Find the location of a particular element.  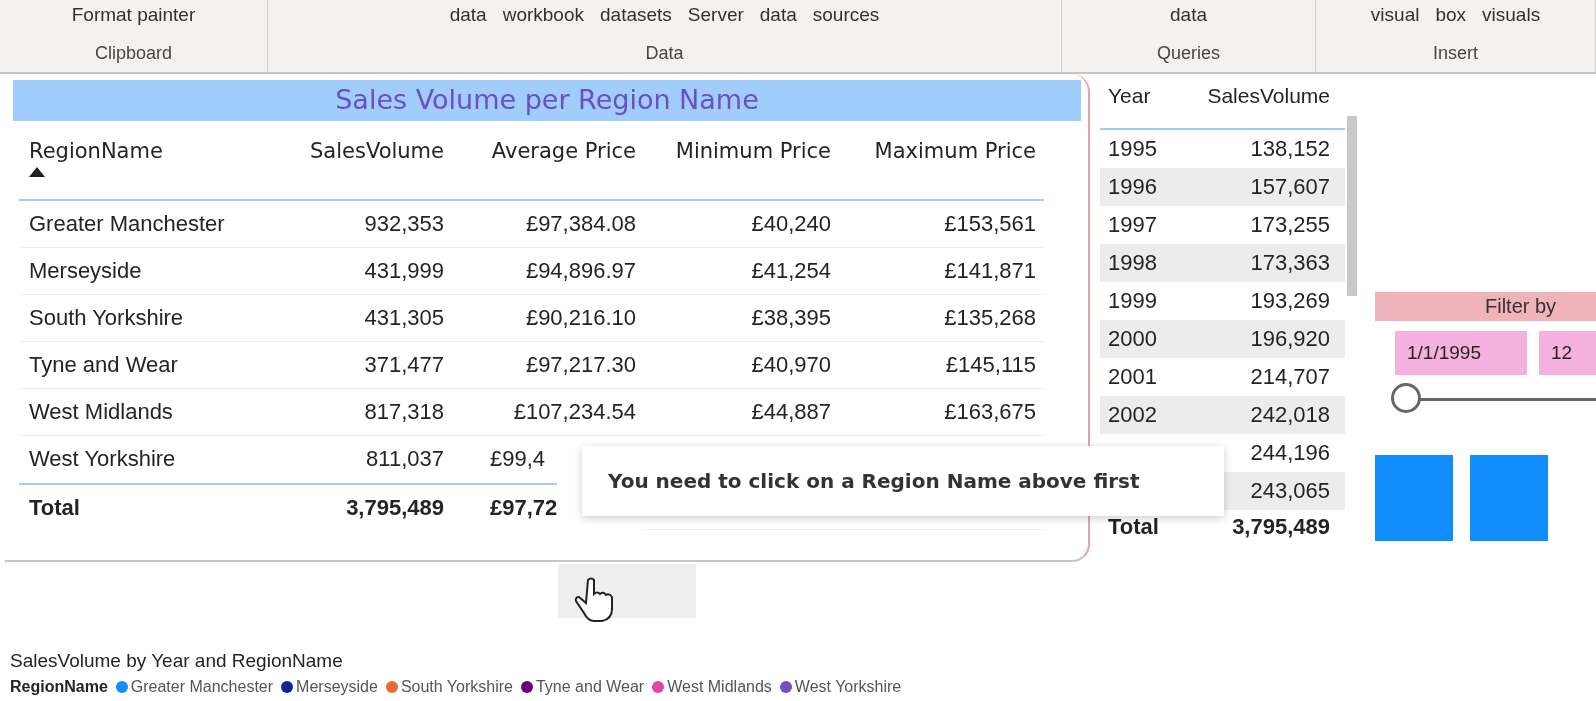

legend-title: RegionName is located at coordinates (59, 687).